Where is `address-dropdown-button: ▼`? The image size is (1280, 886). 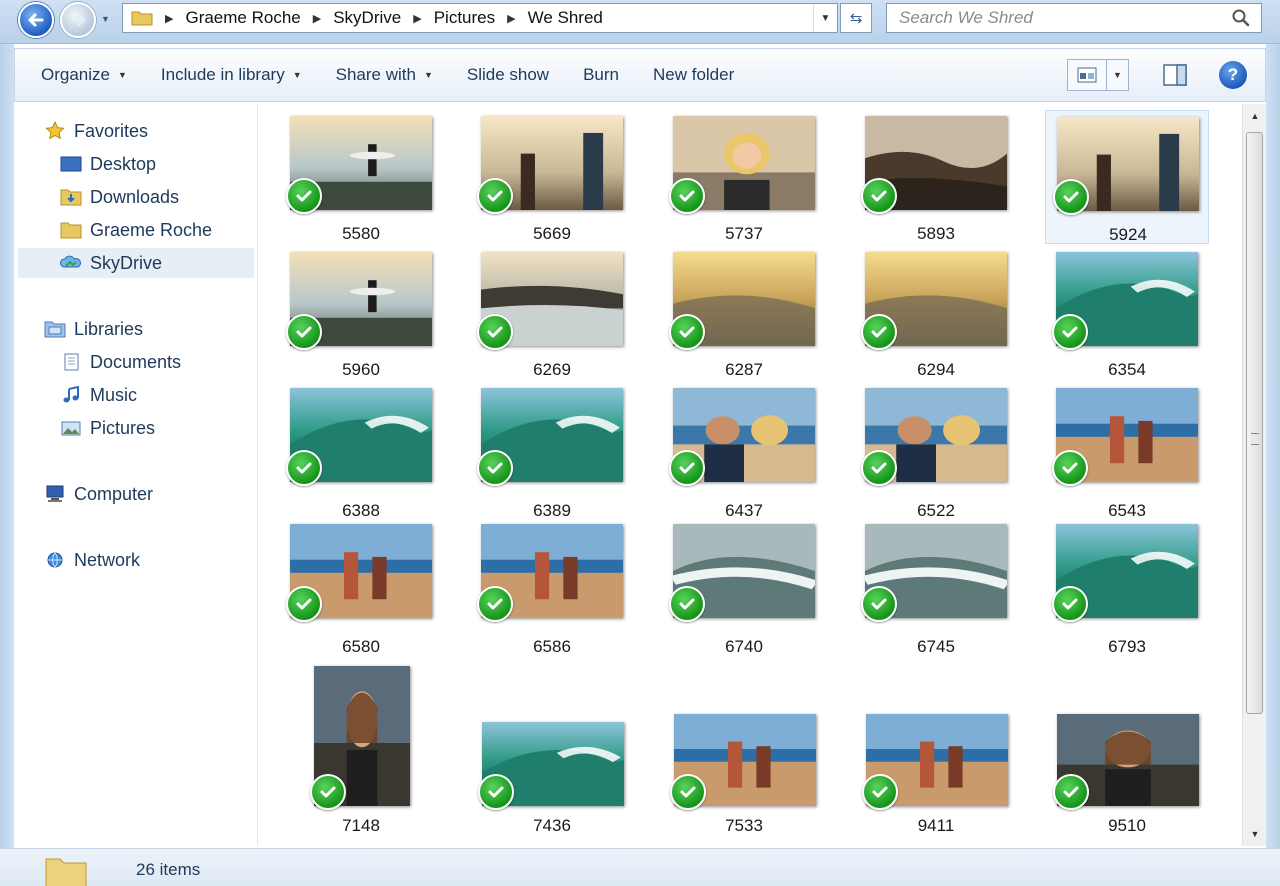
address-dropdown-button: ▼ is located at coordinates (825, 18).